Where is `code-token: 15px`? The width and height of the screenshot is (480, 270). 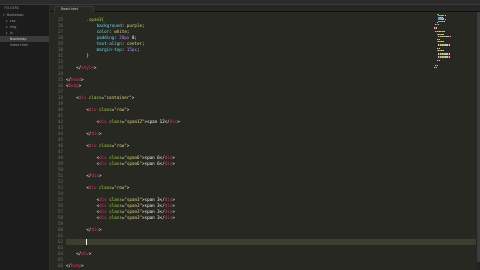
code-token: 15px is located at coordinates (131, 49).